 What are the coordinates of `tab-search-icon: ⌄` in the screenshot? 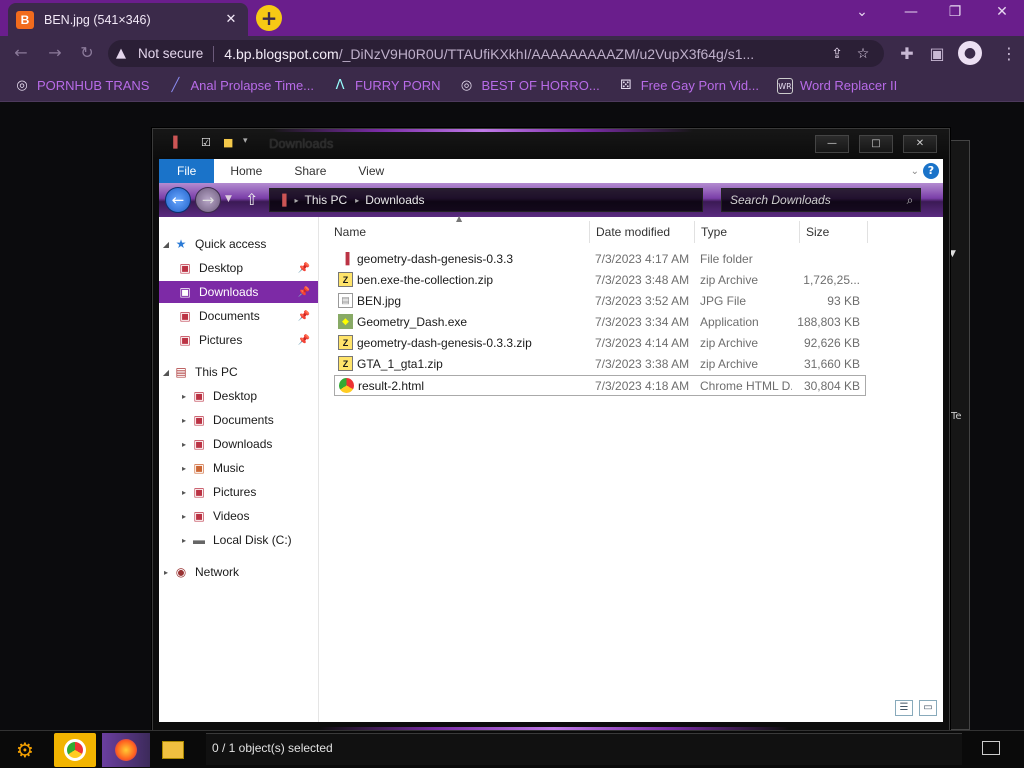 It's located at (862, 12).